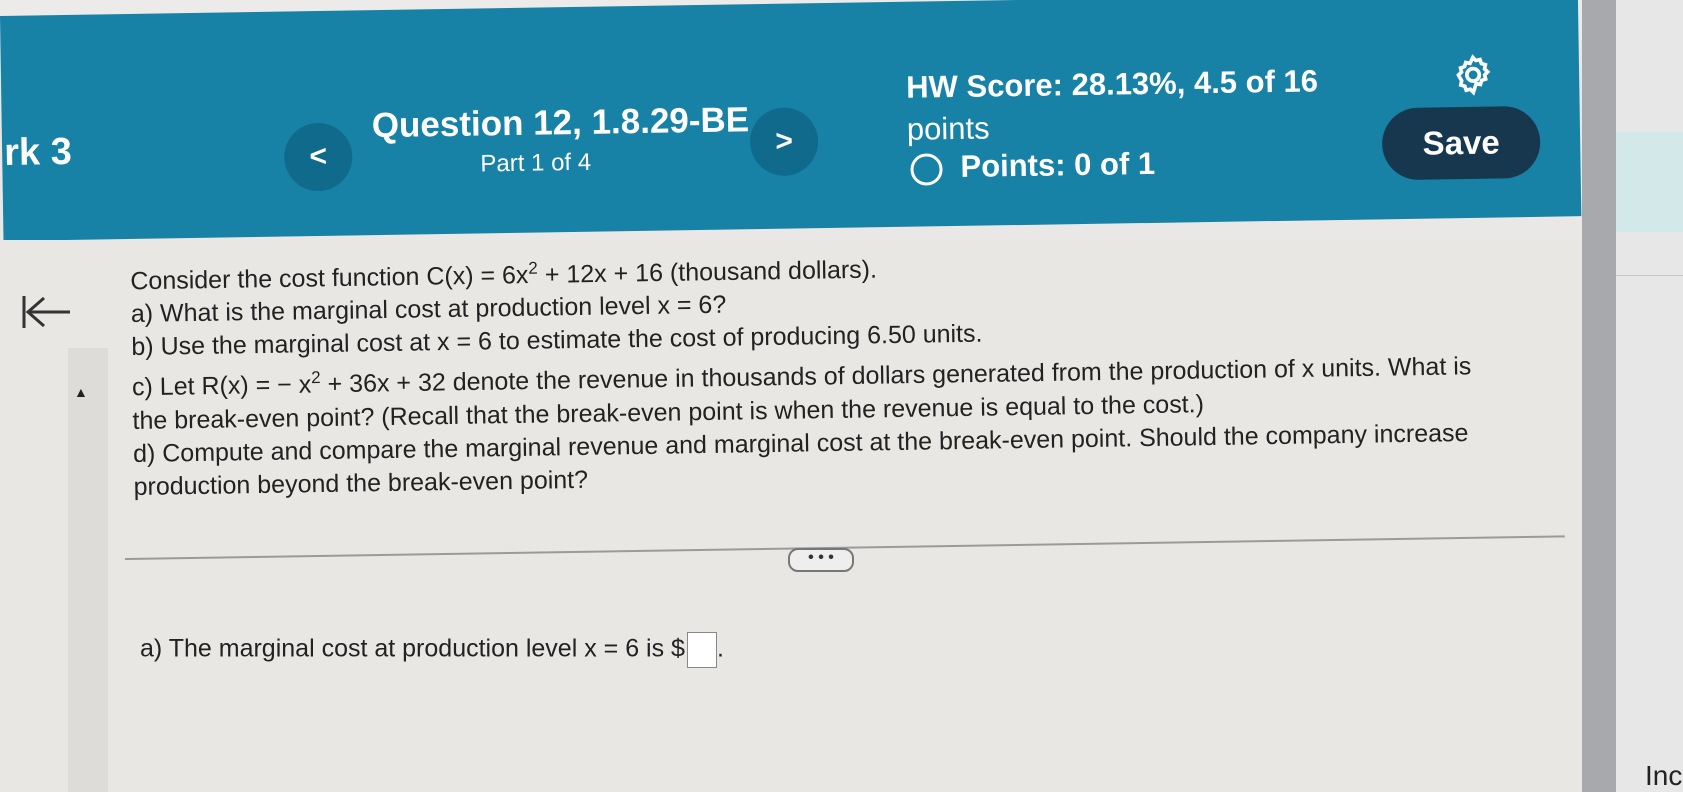 This screenshot has height=792, width=1683. I want to click on left-scroll-rail, so click(88, 570).